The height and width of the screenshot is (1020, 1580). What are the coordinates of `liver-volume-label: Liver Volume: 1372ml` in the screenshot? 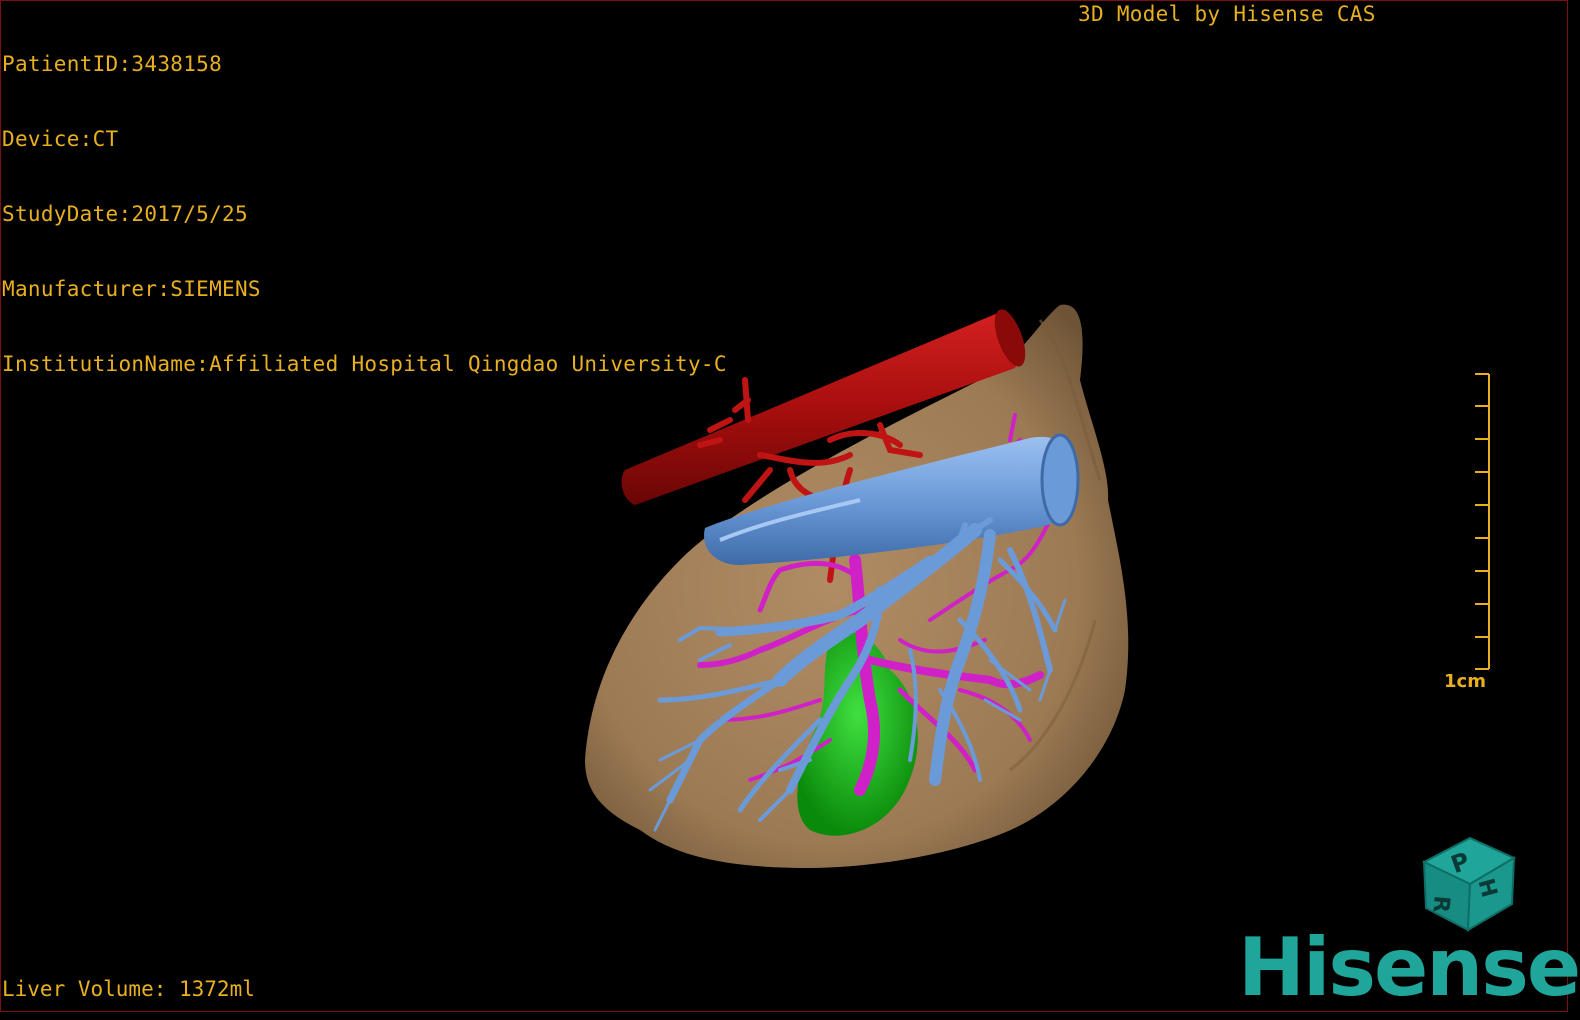 It's located at (128, 989).